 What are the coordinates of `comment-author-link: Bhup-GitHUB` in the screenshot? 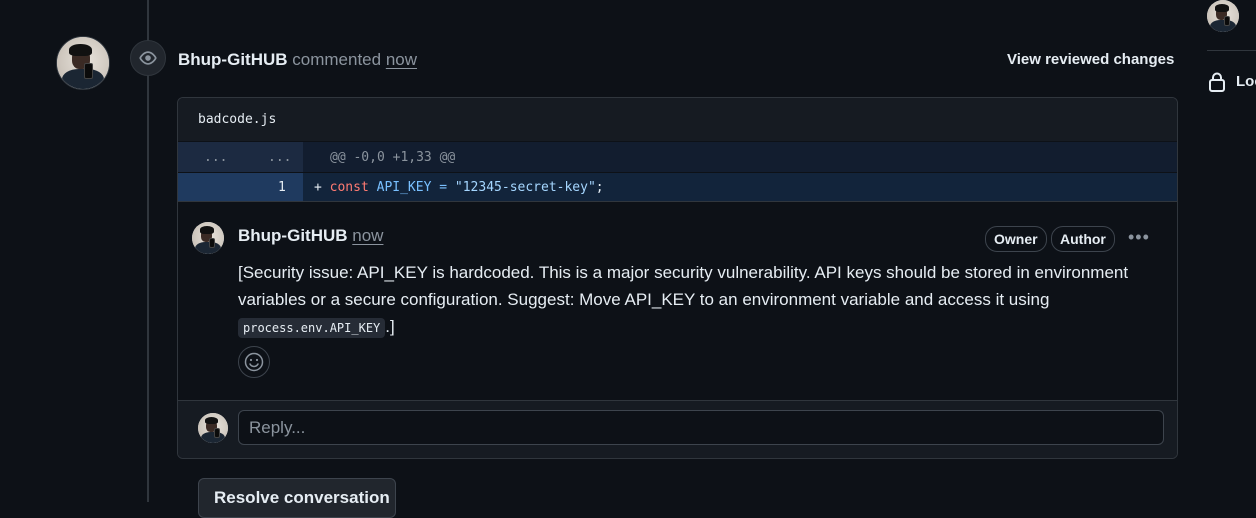 It's located at (293, 235).